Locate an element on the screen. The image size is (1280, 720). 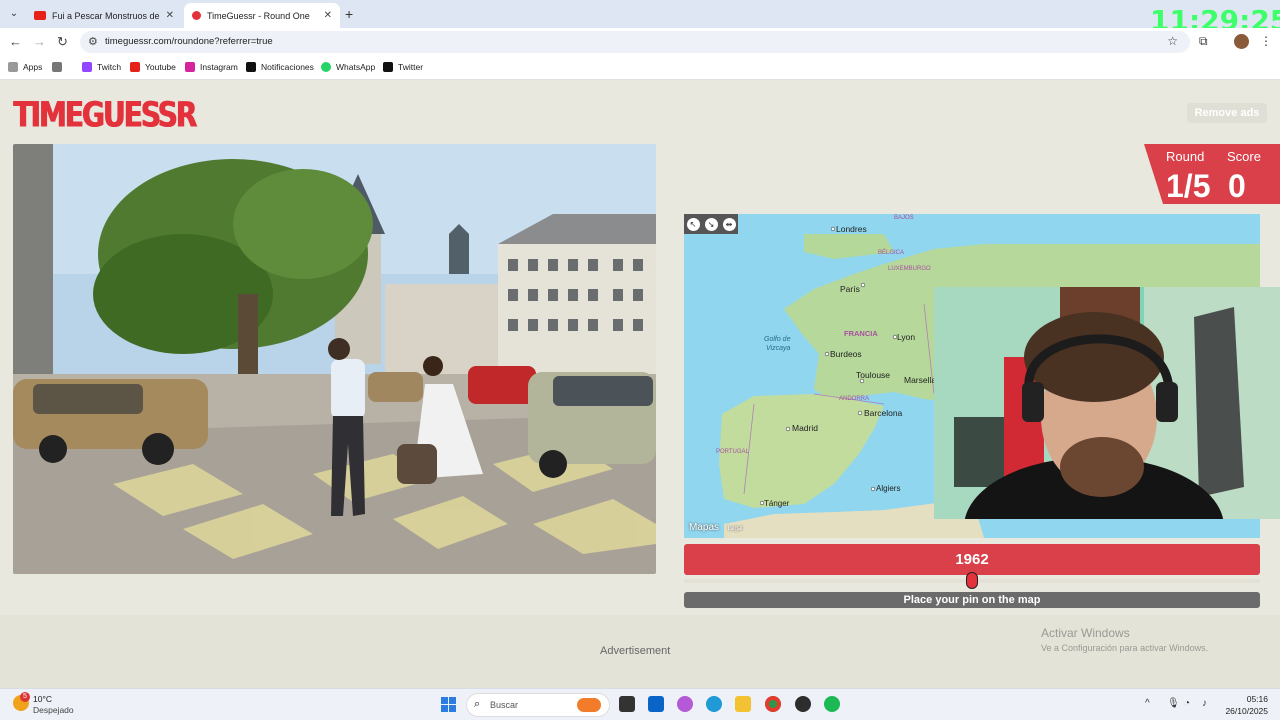
round-score-panel: Round Score 1/5 0 is located at coordinates (1212, 174).